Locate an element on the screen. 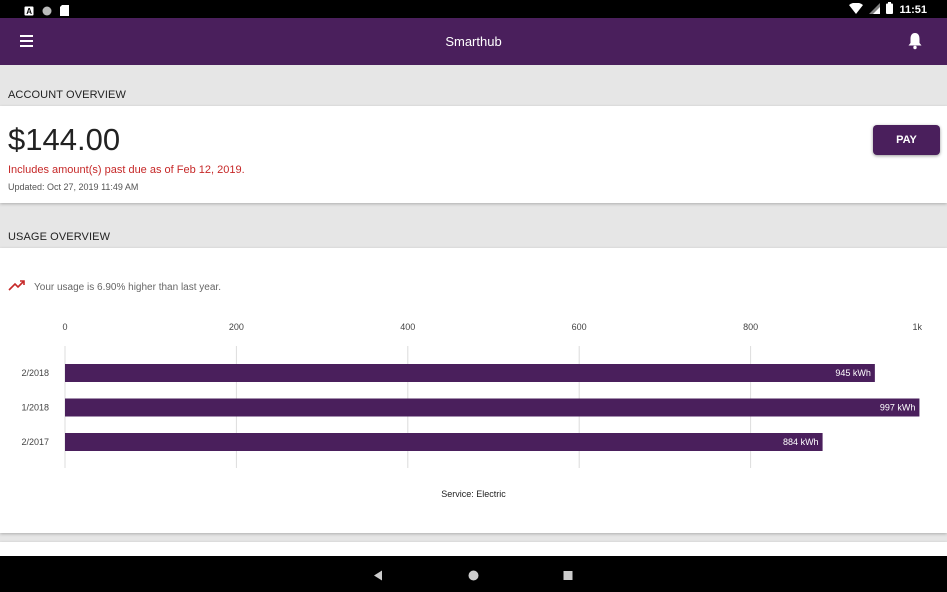 Image resolution: width=947 pixels, height=592 pixels. x-tick-label: 400 is located at coordinates (407, 327).